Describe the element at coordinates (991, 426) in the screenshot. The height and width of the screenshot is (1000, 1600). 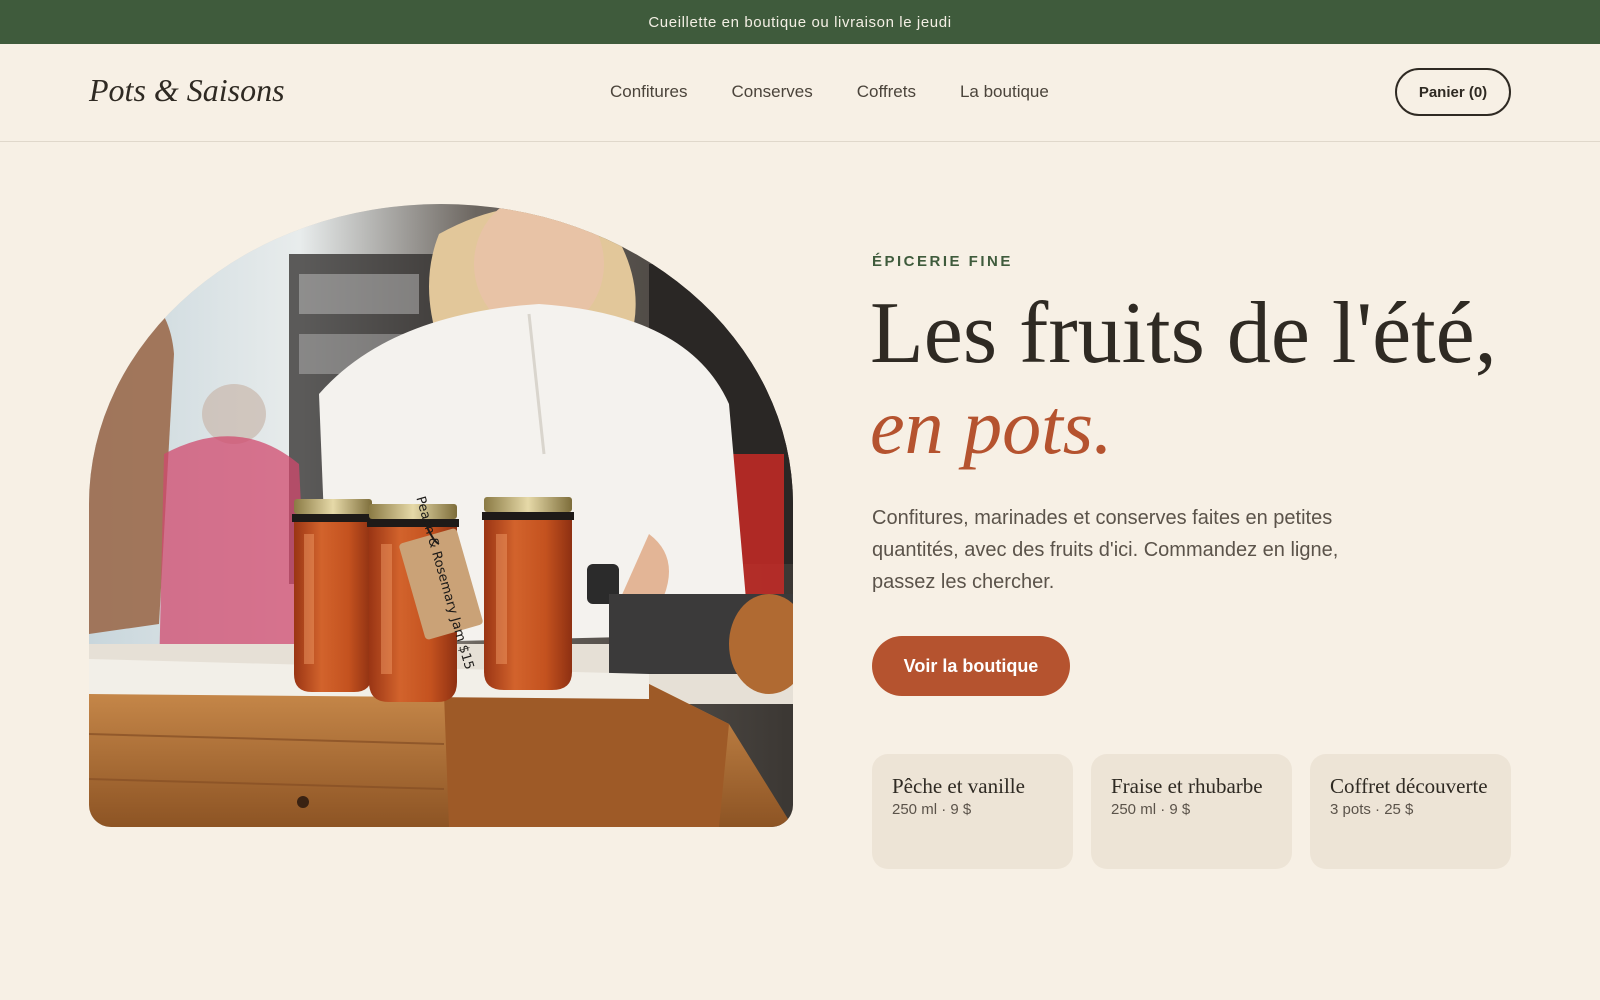
I see `headline-line-2: en pots.` at that location.